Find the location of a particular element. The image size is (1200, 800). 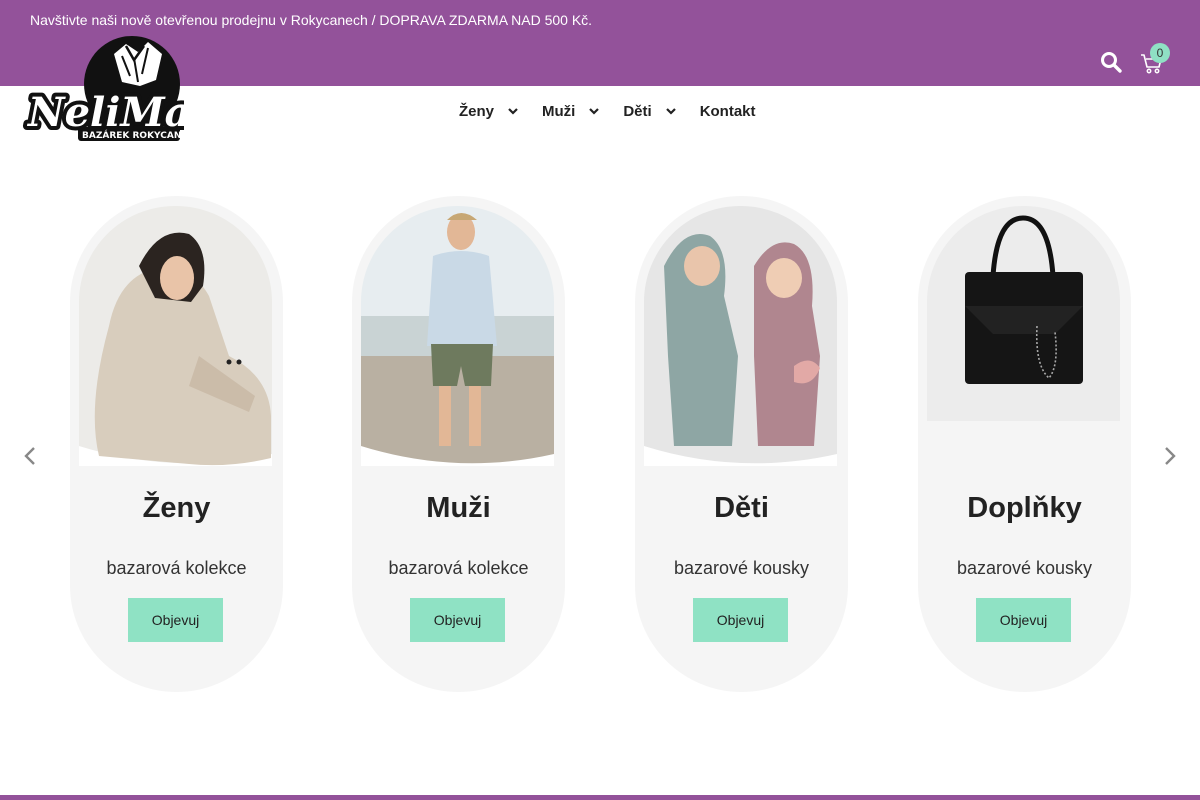

site-logo: NeliMax NeliMax BAZÁREK ROKYCANY is located at coordinates (121, 89).